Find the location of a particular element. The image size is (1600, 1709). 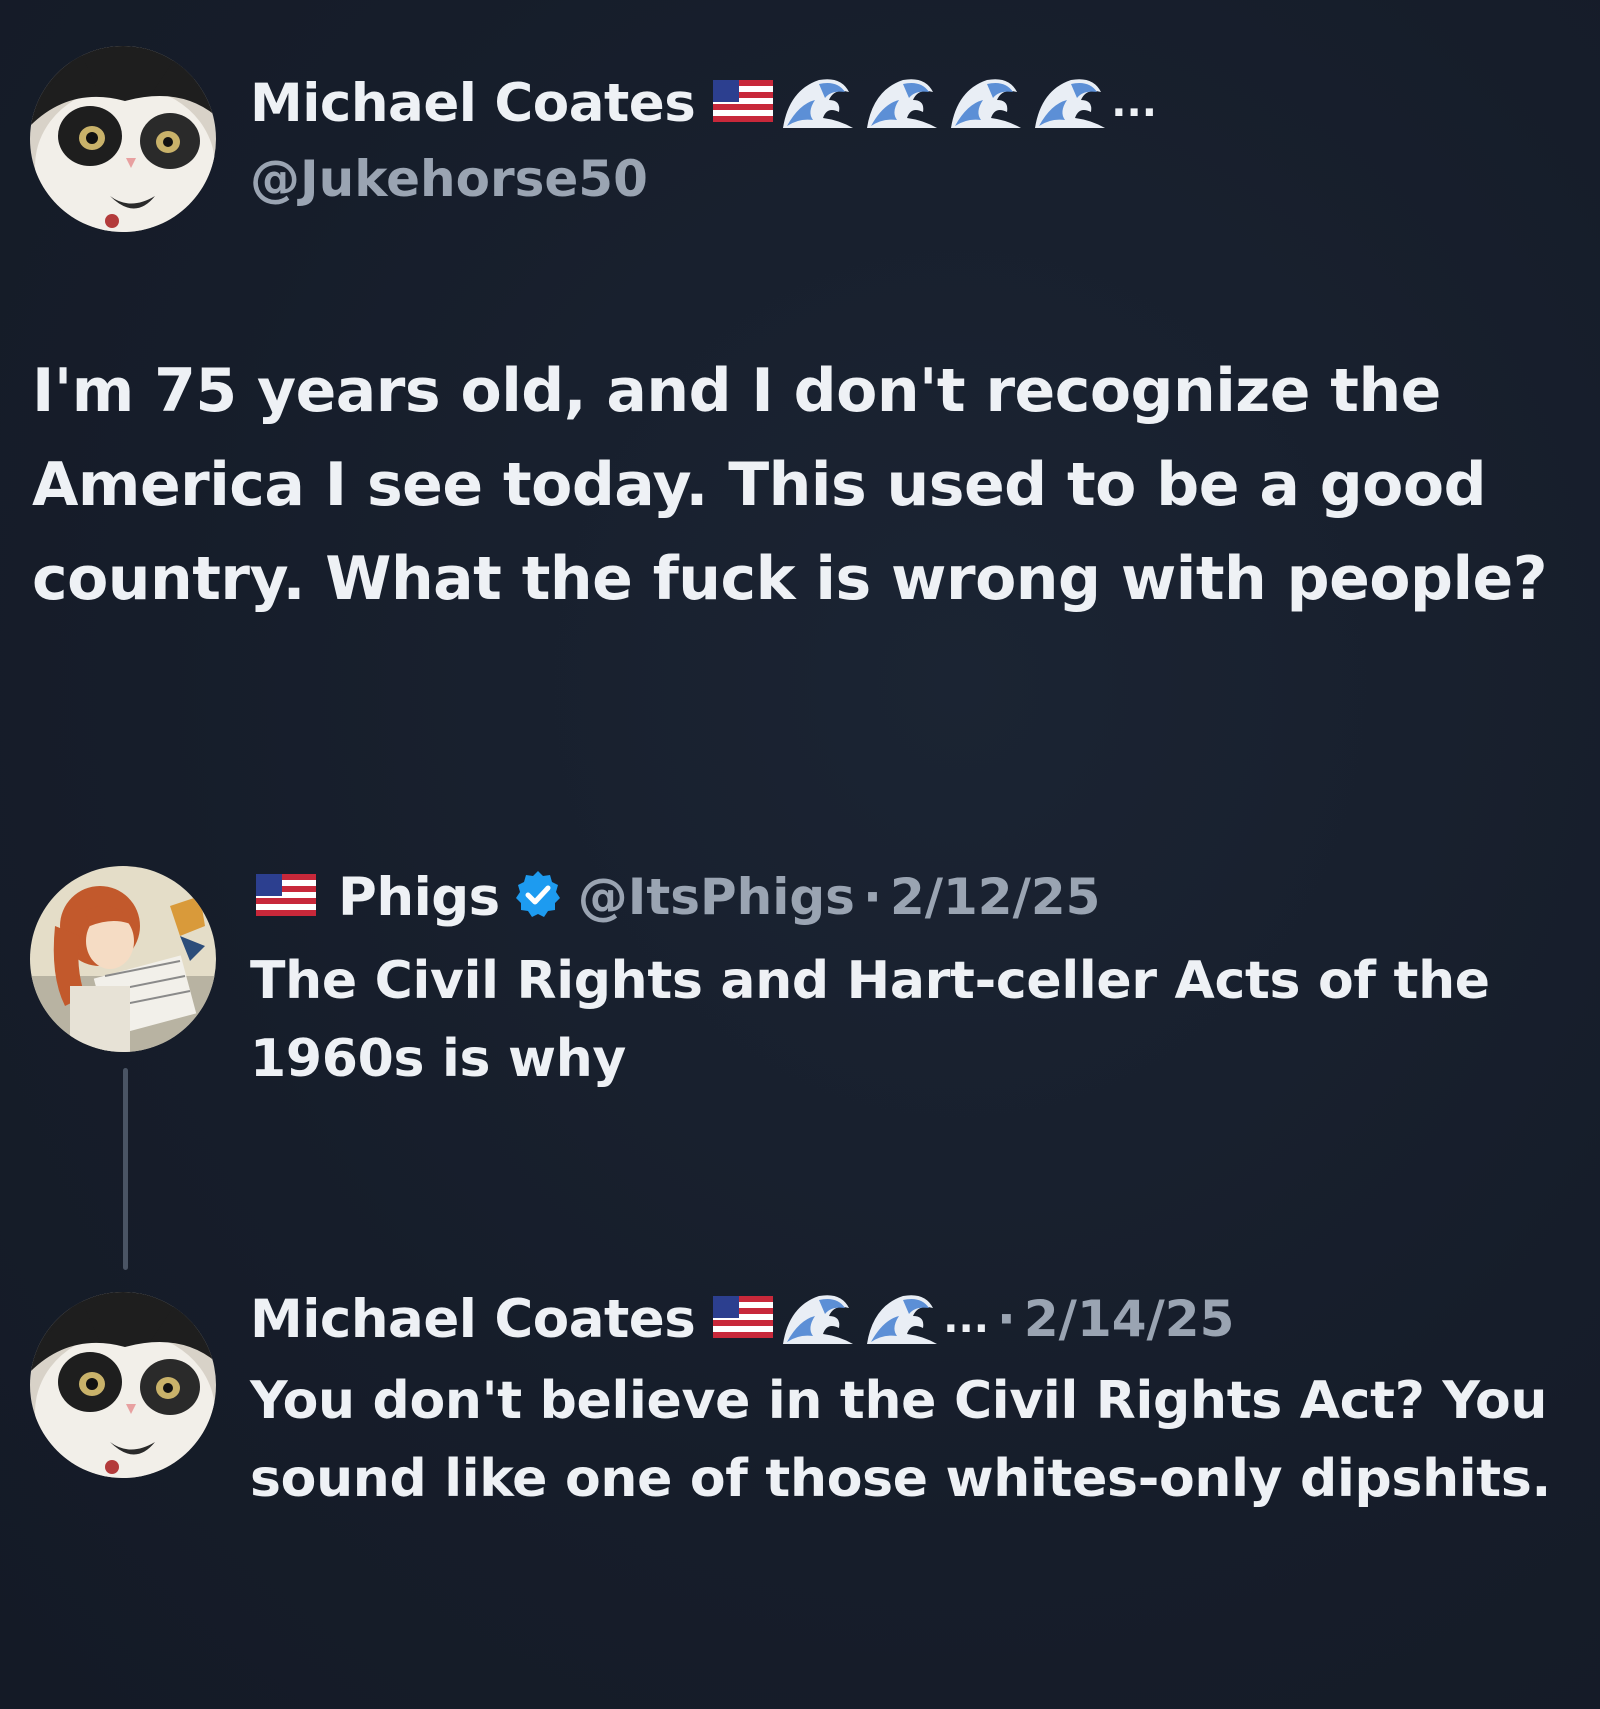

verified-badge-icon is located at coordinates (538, 897).